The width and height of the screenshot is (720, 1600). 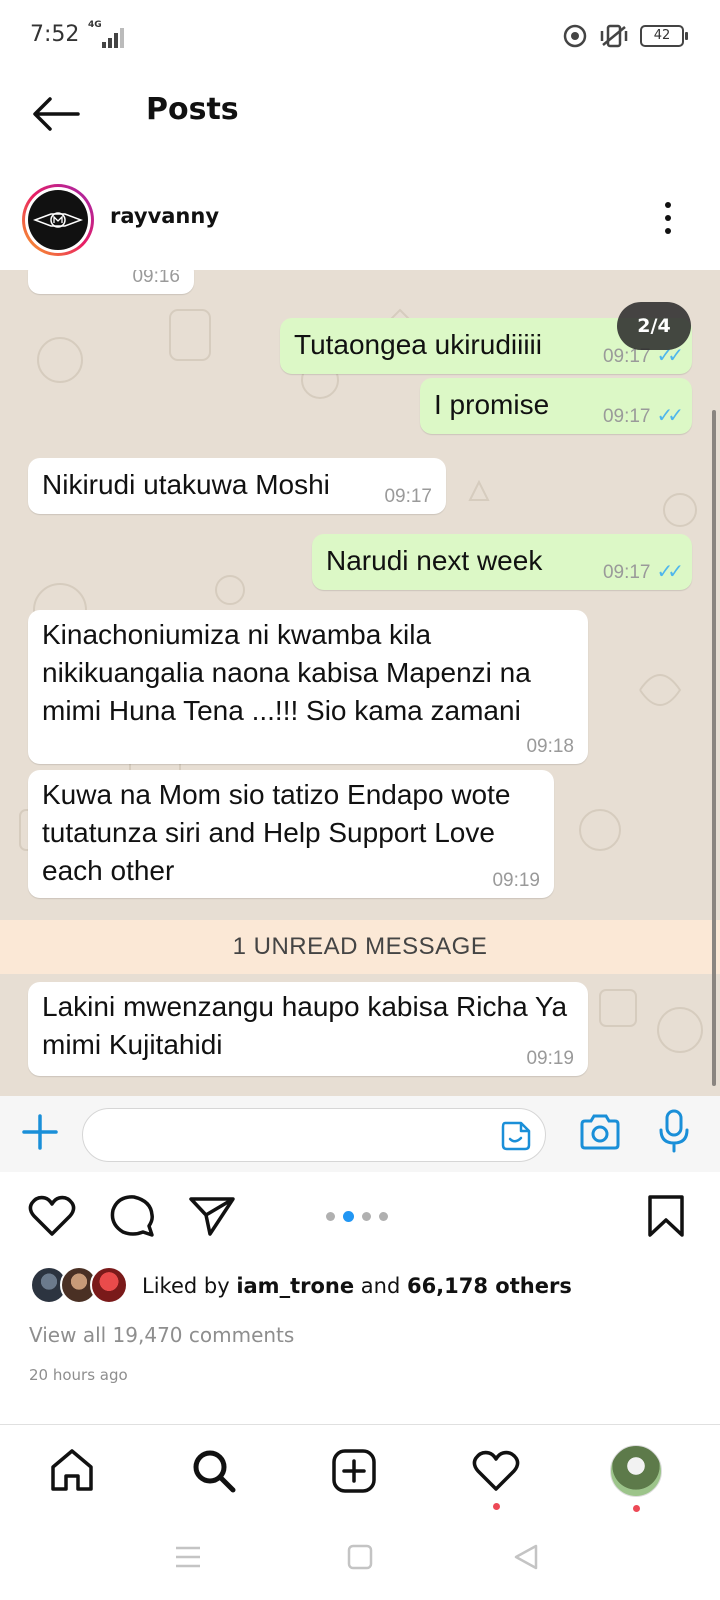 I want to click on message-bubble-incoming: Nikirudi utakuwa Moshi 09:17, so click(x=237, y=486).